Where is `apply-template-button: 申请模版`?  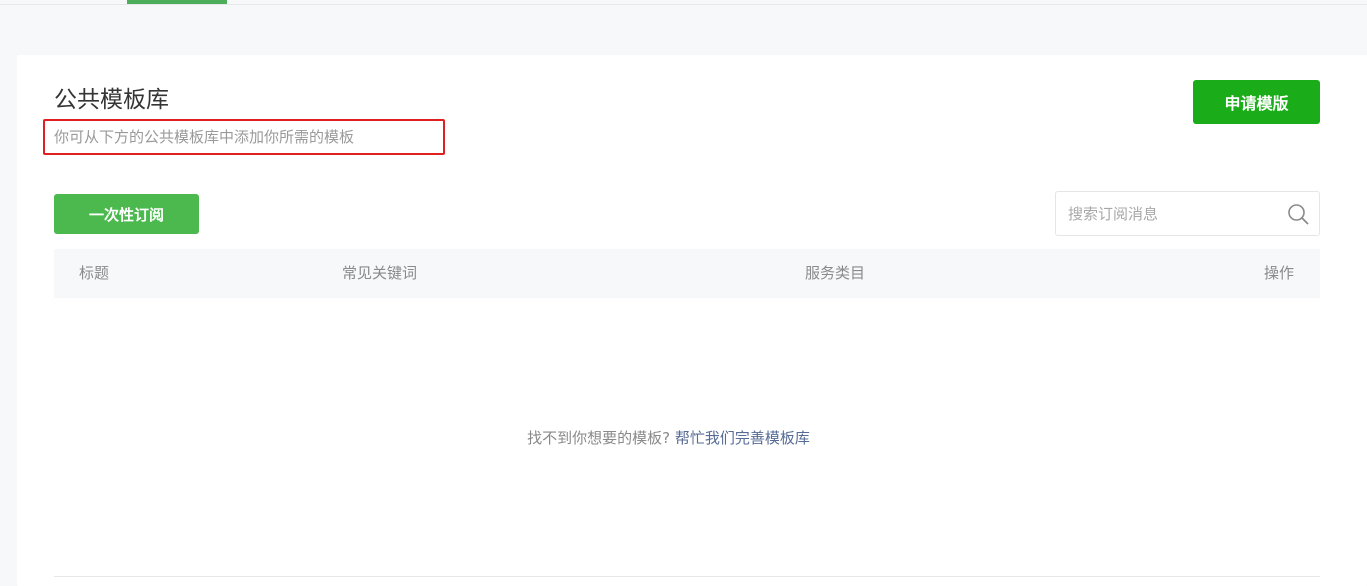
apply-template-button: 申请模版 is located at coordinates (1256, 102).